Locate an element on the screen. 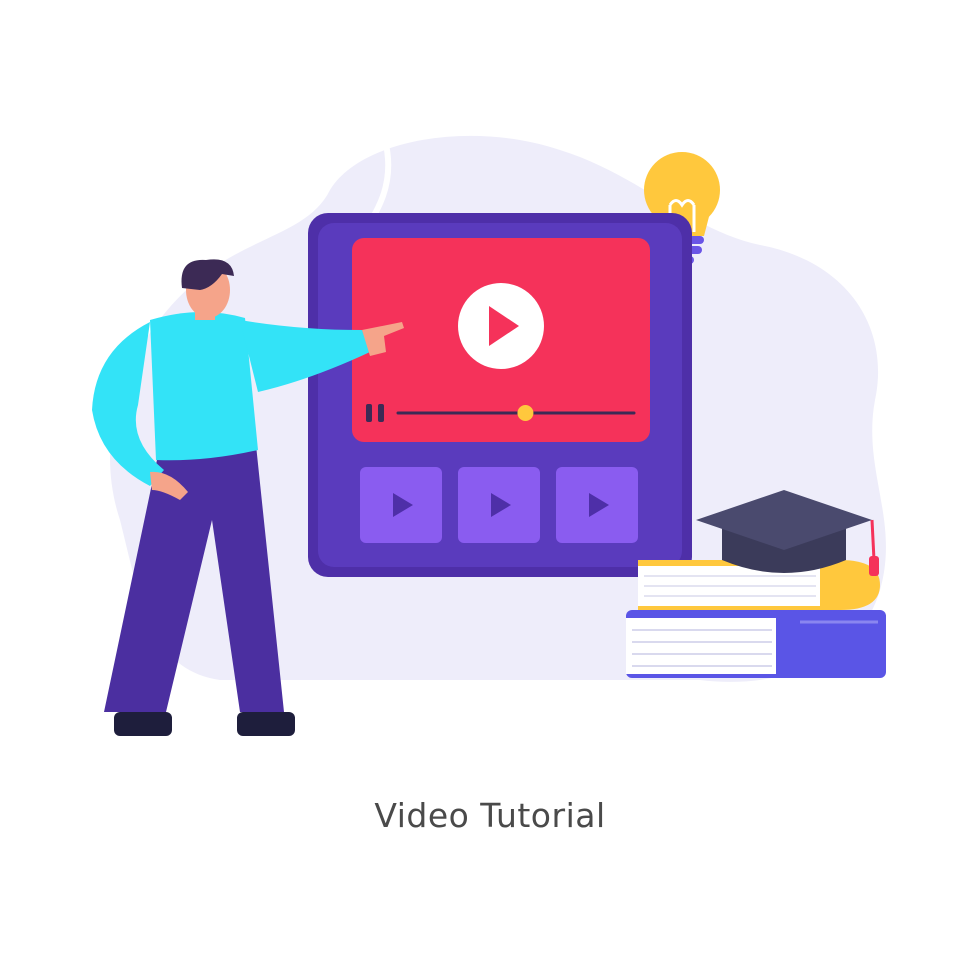 The image size is (980, 980). caption: Video Tutorial is located at coordinates (490, 815).